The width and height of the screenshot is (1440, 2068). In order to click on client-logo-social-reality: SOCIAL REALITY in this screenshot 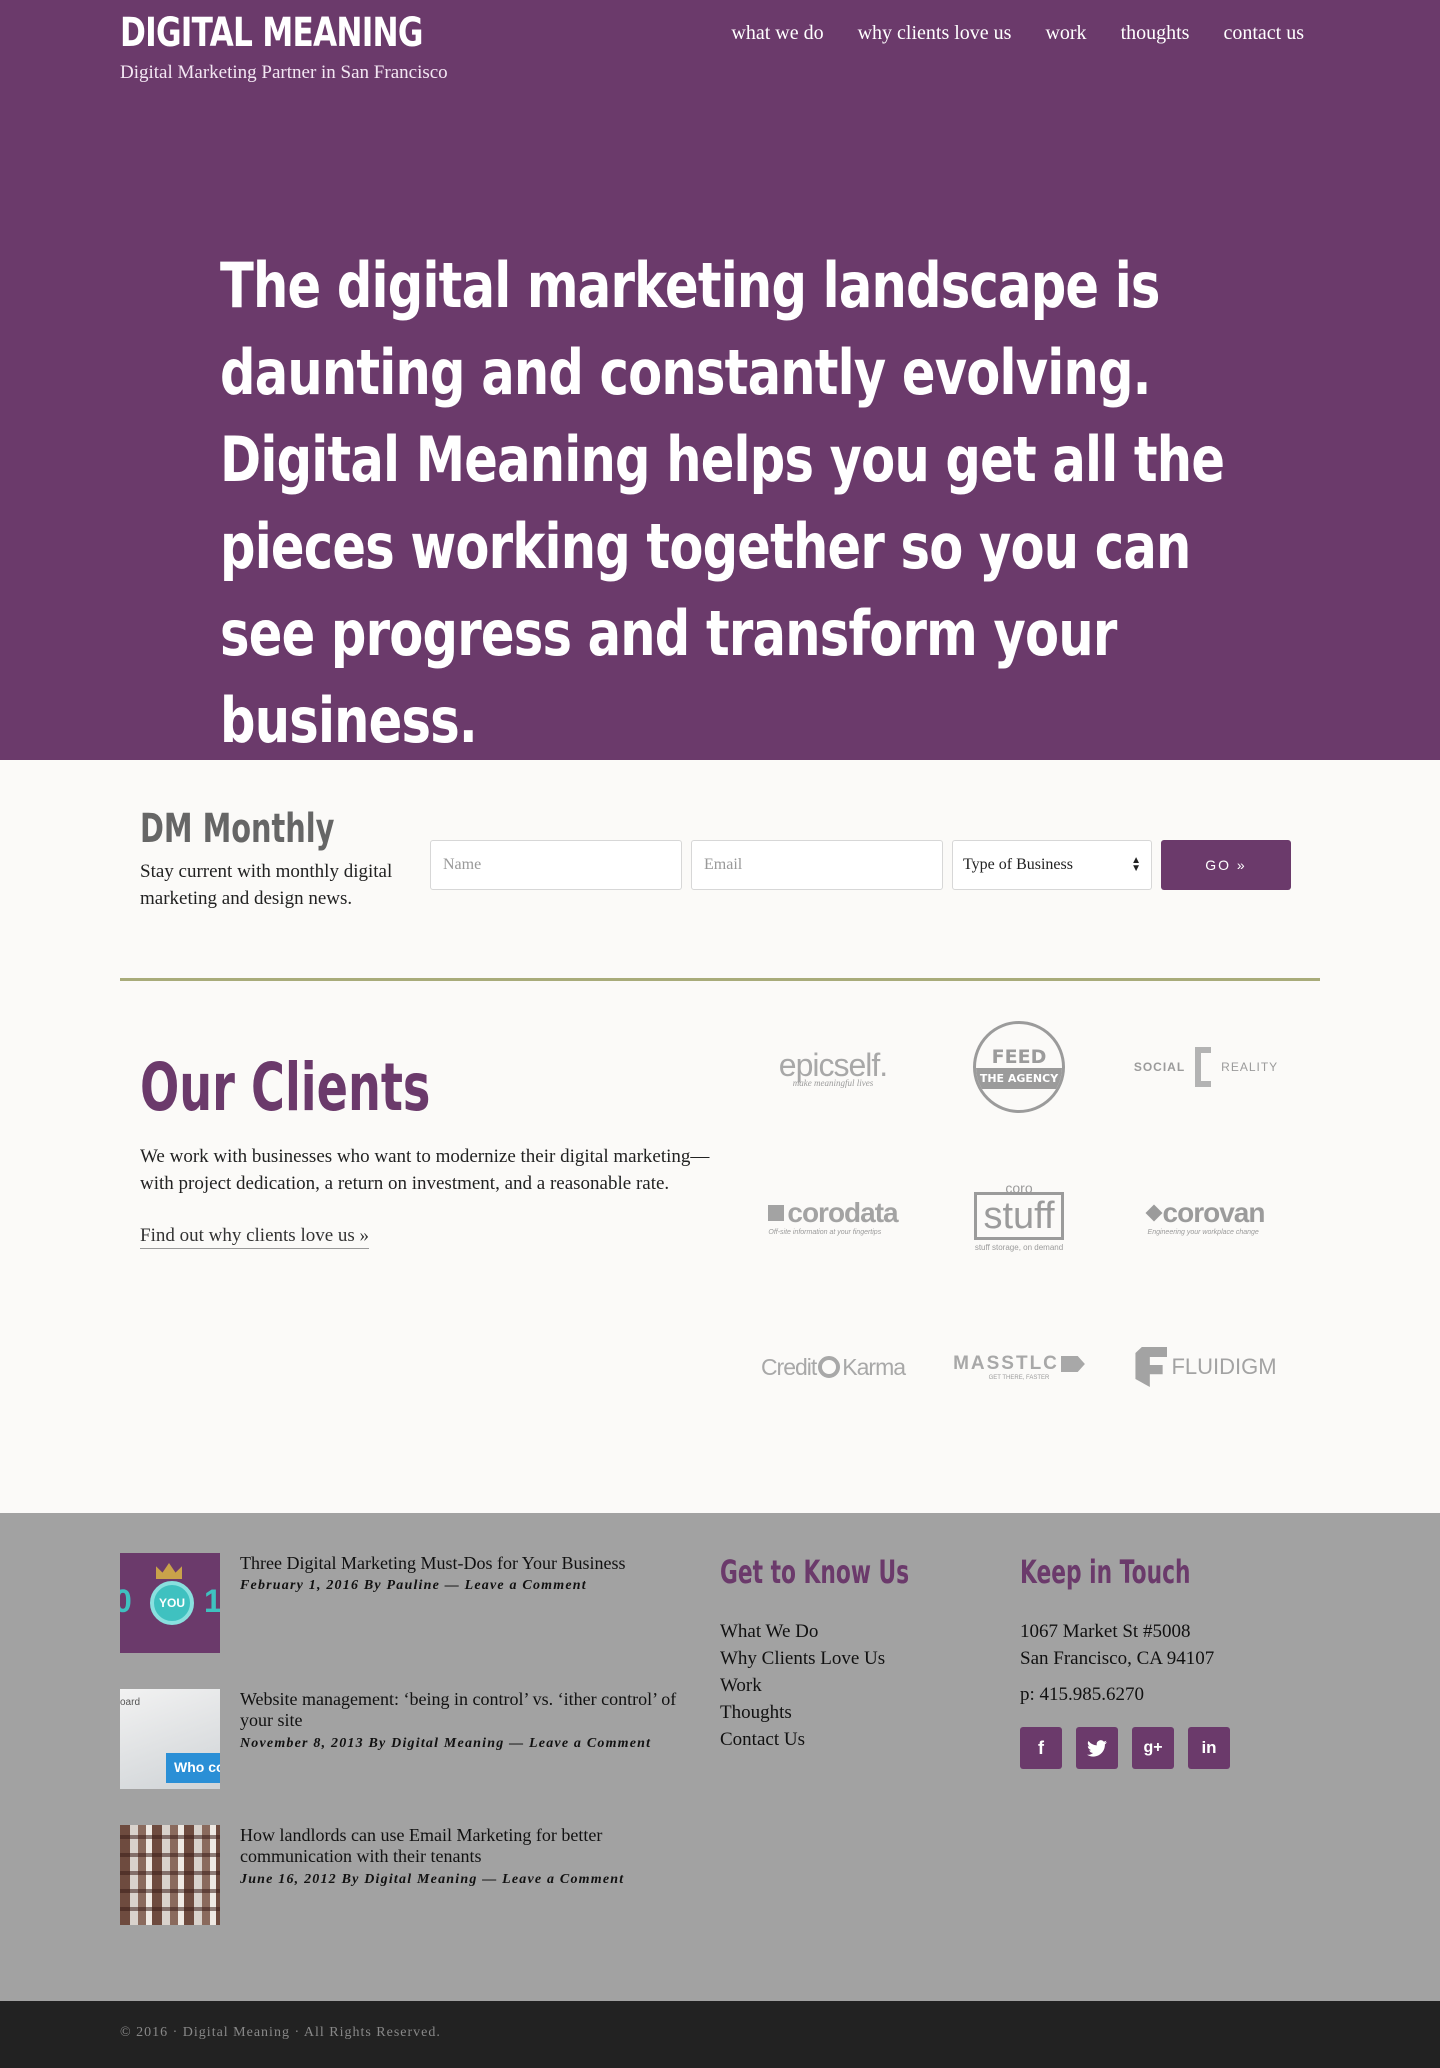, I will do `click(1206, 1067)`.